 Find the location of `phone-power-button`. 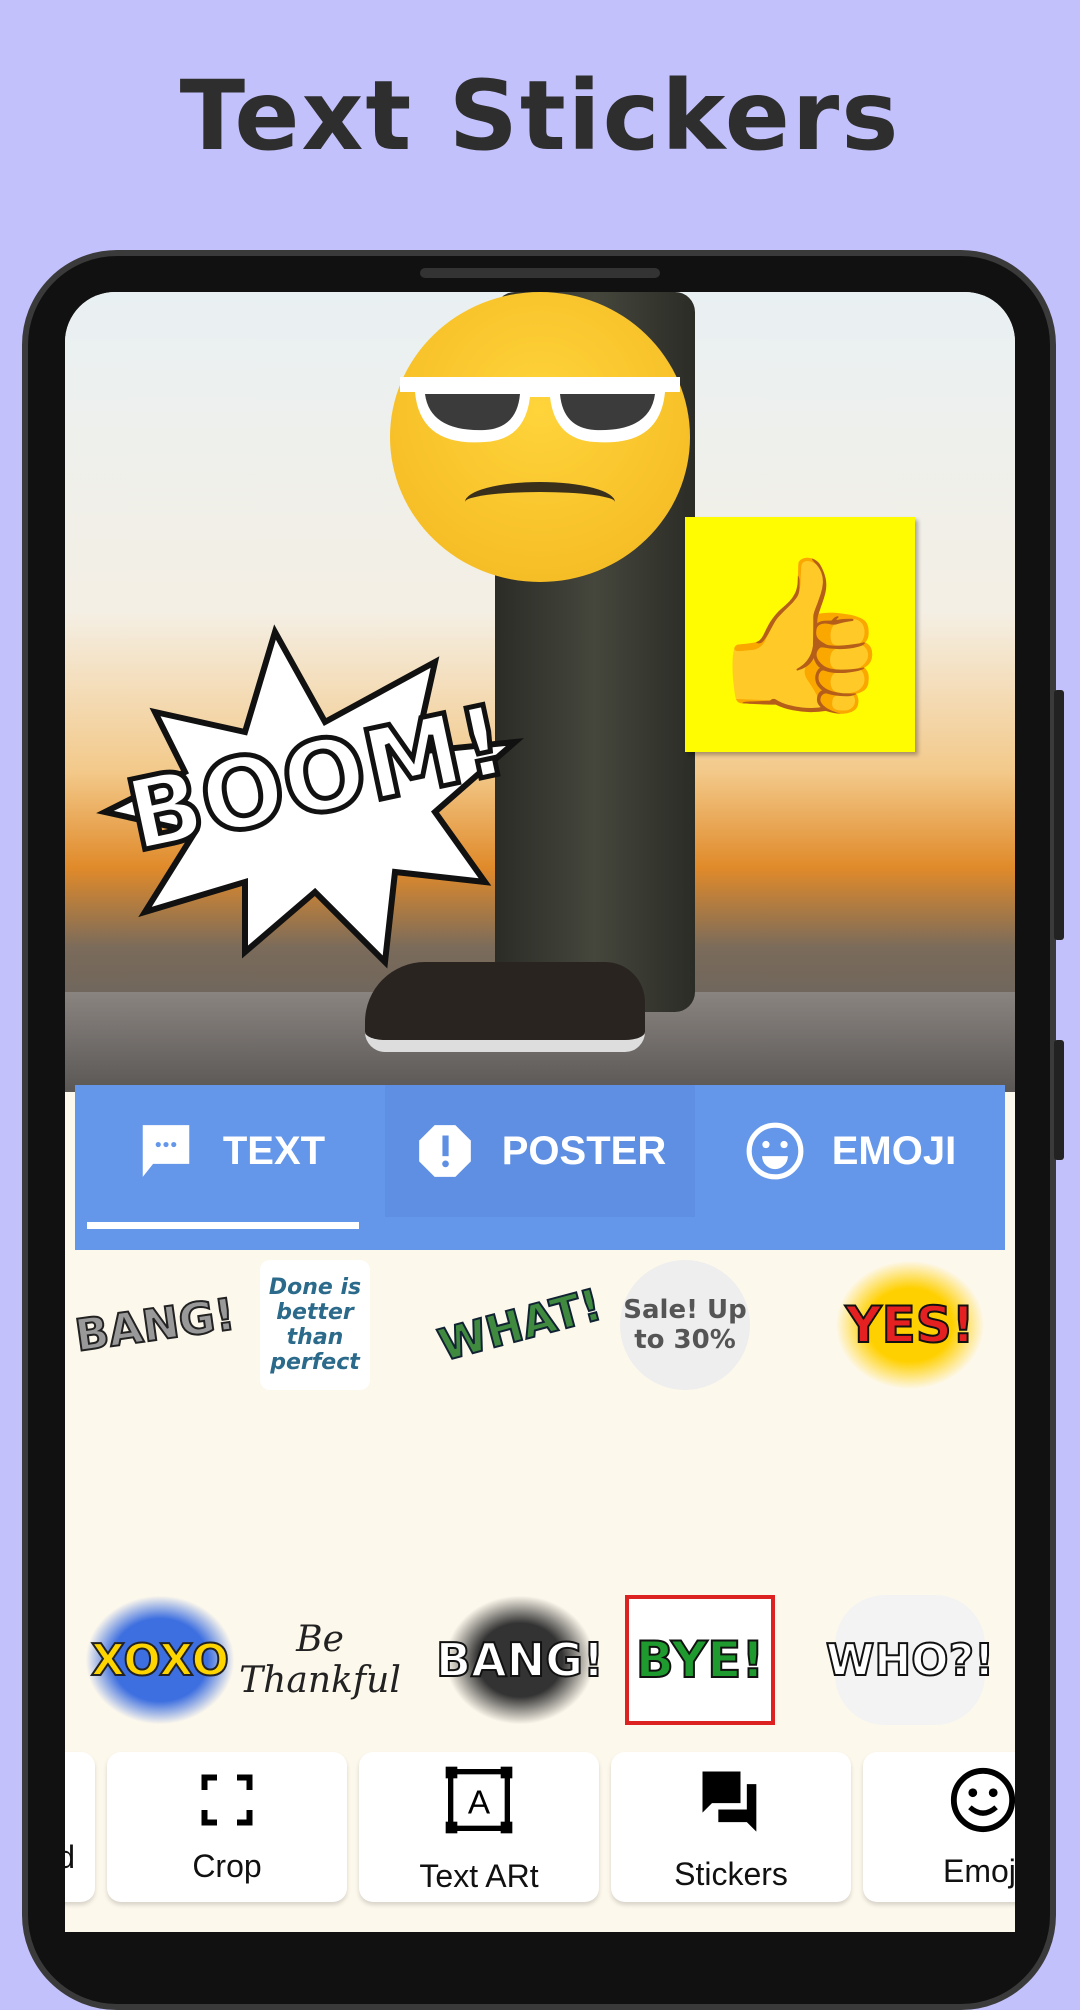

phone-power-button is located at coordinates (1059, 1100).